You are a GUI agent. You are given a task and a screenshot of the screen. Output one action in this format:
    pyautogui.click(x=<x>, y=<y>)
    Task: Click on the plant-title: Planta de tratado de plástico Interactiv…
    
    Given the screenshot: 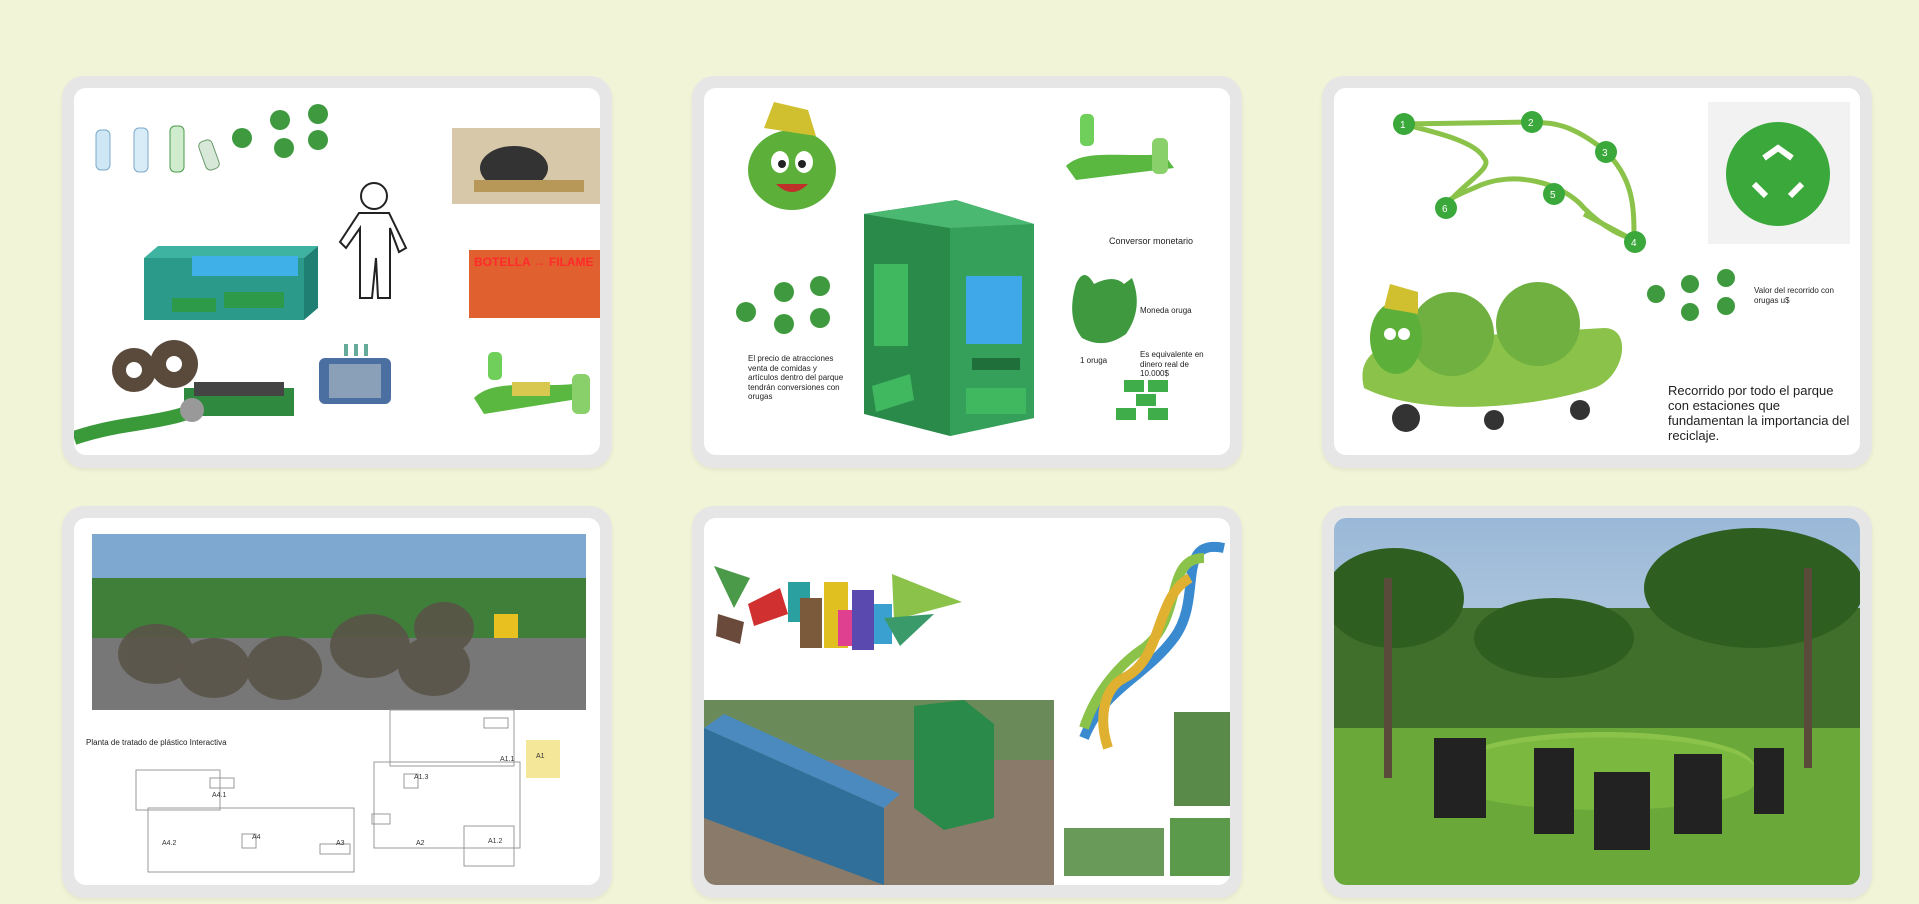 What is the action you would take?
    pyautogui.click(x=156, y=742)
    